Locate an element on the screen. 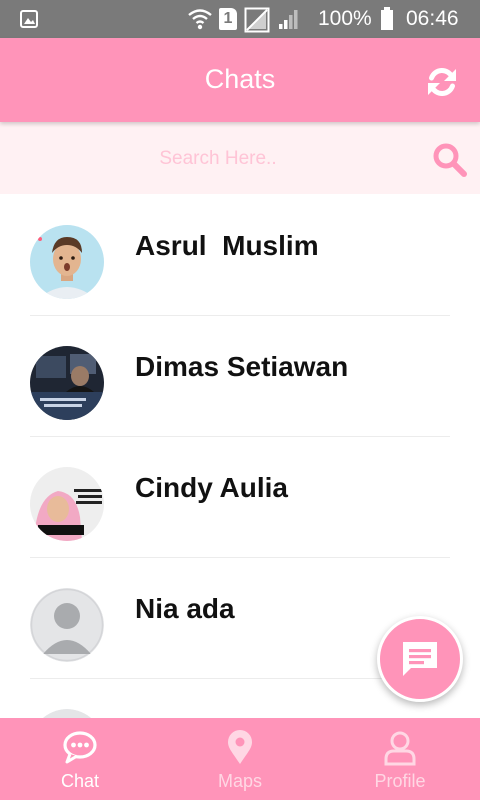  refresh-icon is located at coordinates (442, 82).